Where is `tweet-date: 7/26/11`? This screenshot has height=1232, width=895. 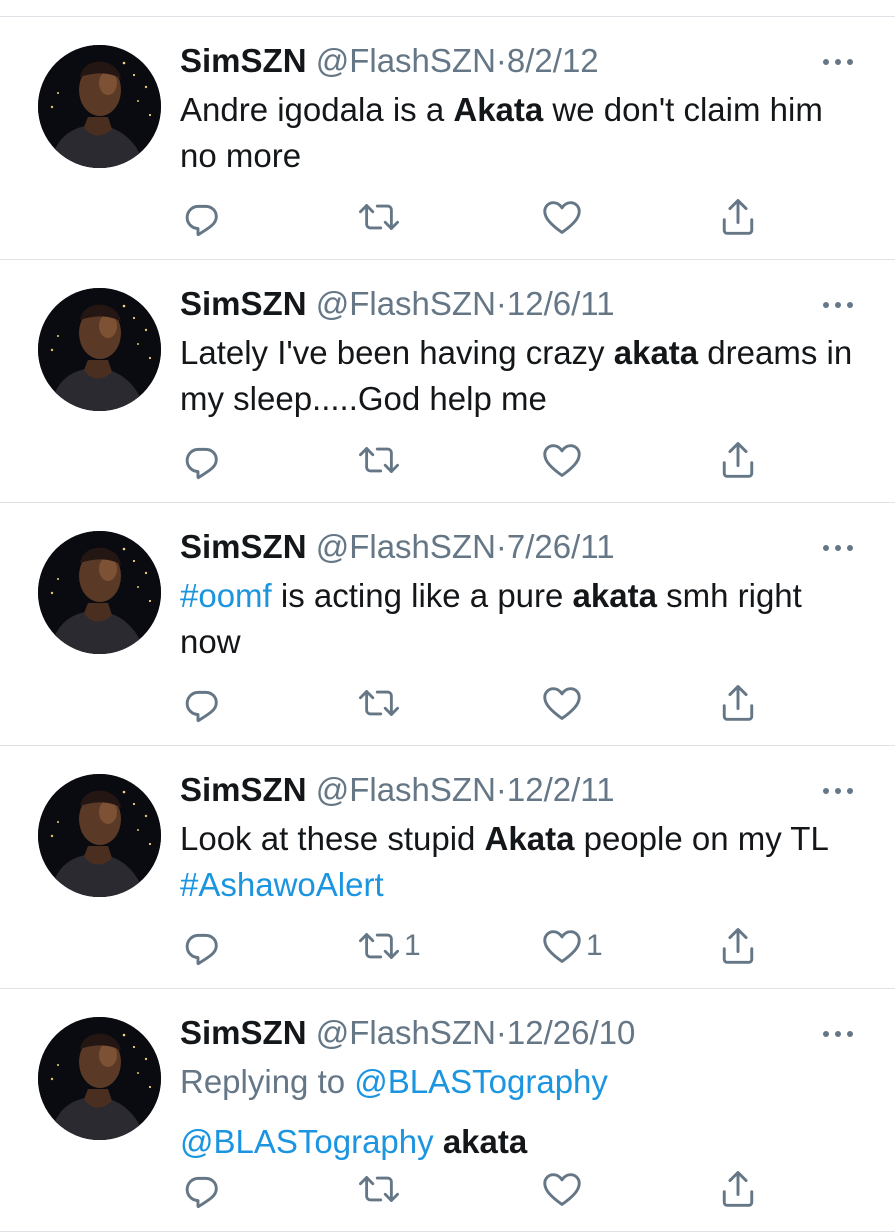 tweet-date: 7/26/11 is located at coordinates (561, 546).